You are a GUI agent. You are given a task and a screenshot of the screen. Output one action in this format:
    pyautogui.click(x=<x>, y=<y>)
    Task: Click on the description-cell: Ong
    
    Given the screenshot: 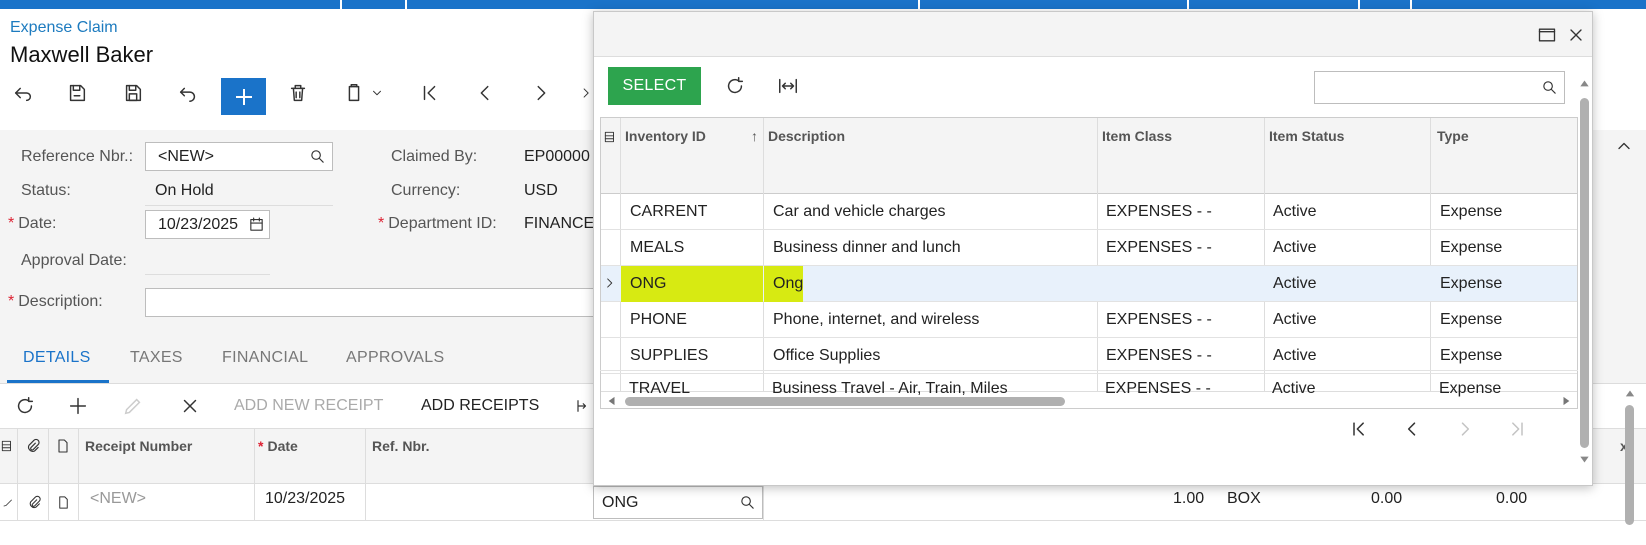 What is the action you would take?
    pyautogui.click(x=788, y=283)
    